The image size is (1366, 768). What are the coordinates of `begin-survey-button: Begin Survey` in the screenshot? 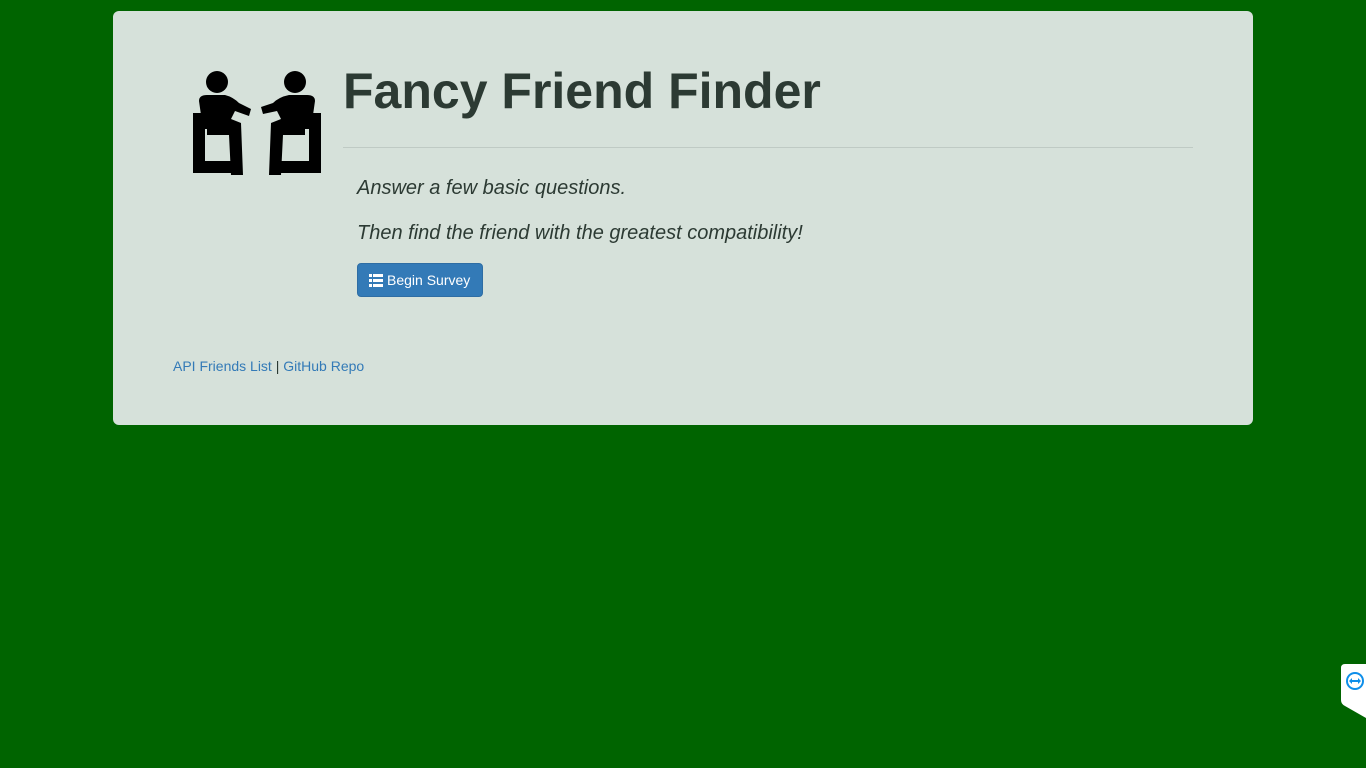 It's located at (420, 280).